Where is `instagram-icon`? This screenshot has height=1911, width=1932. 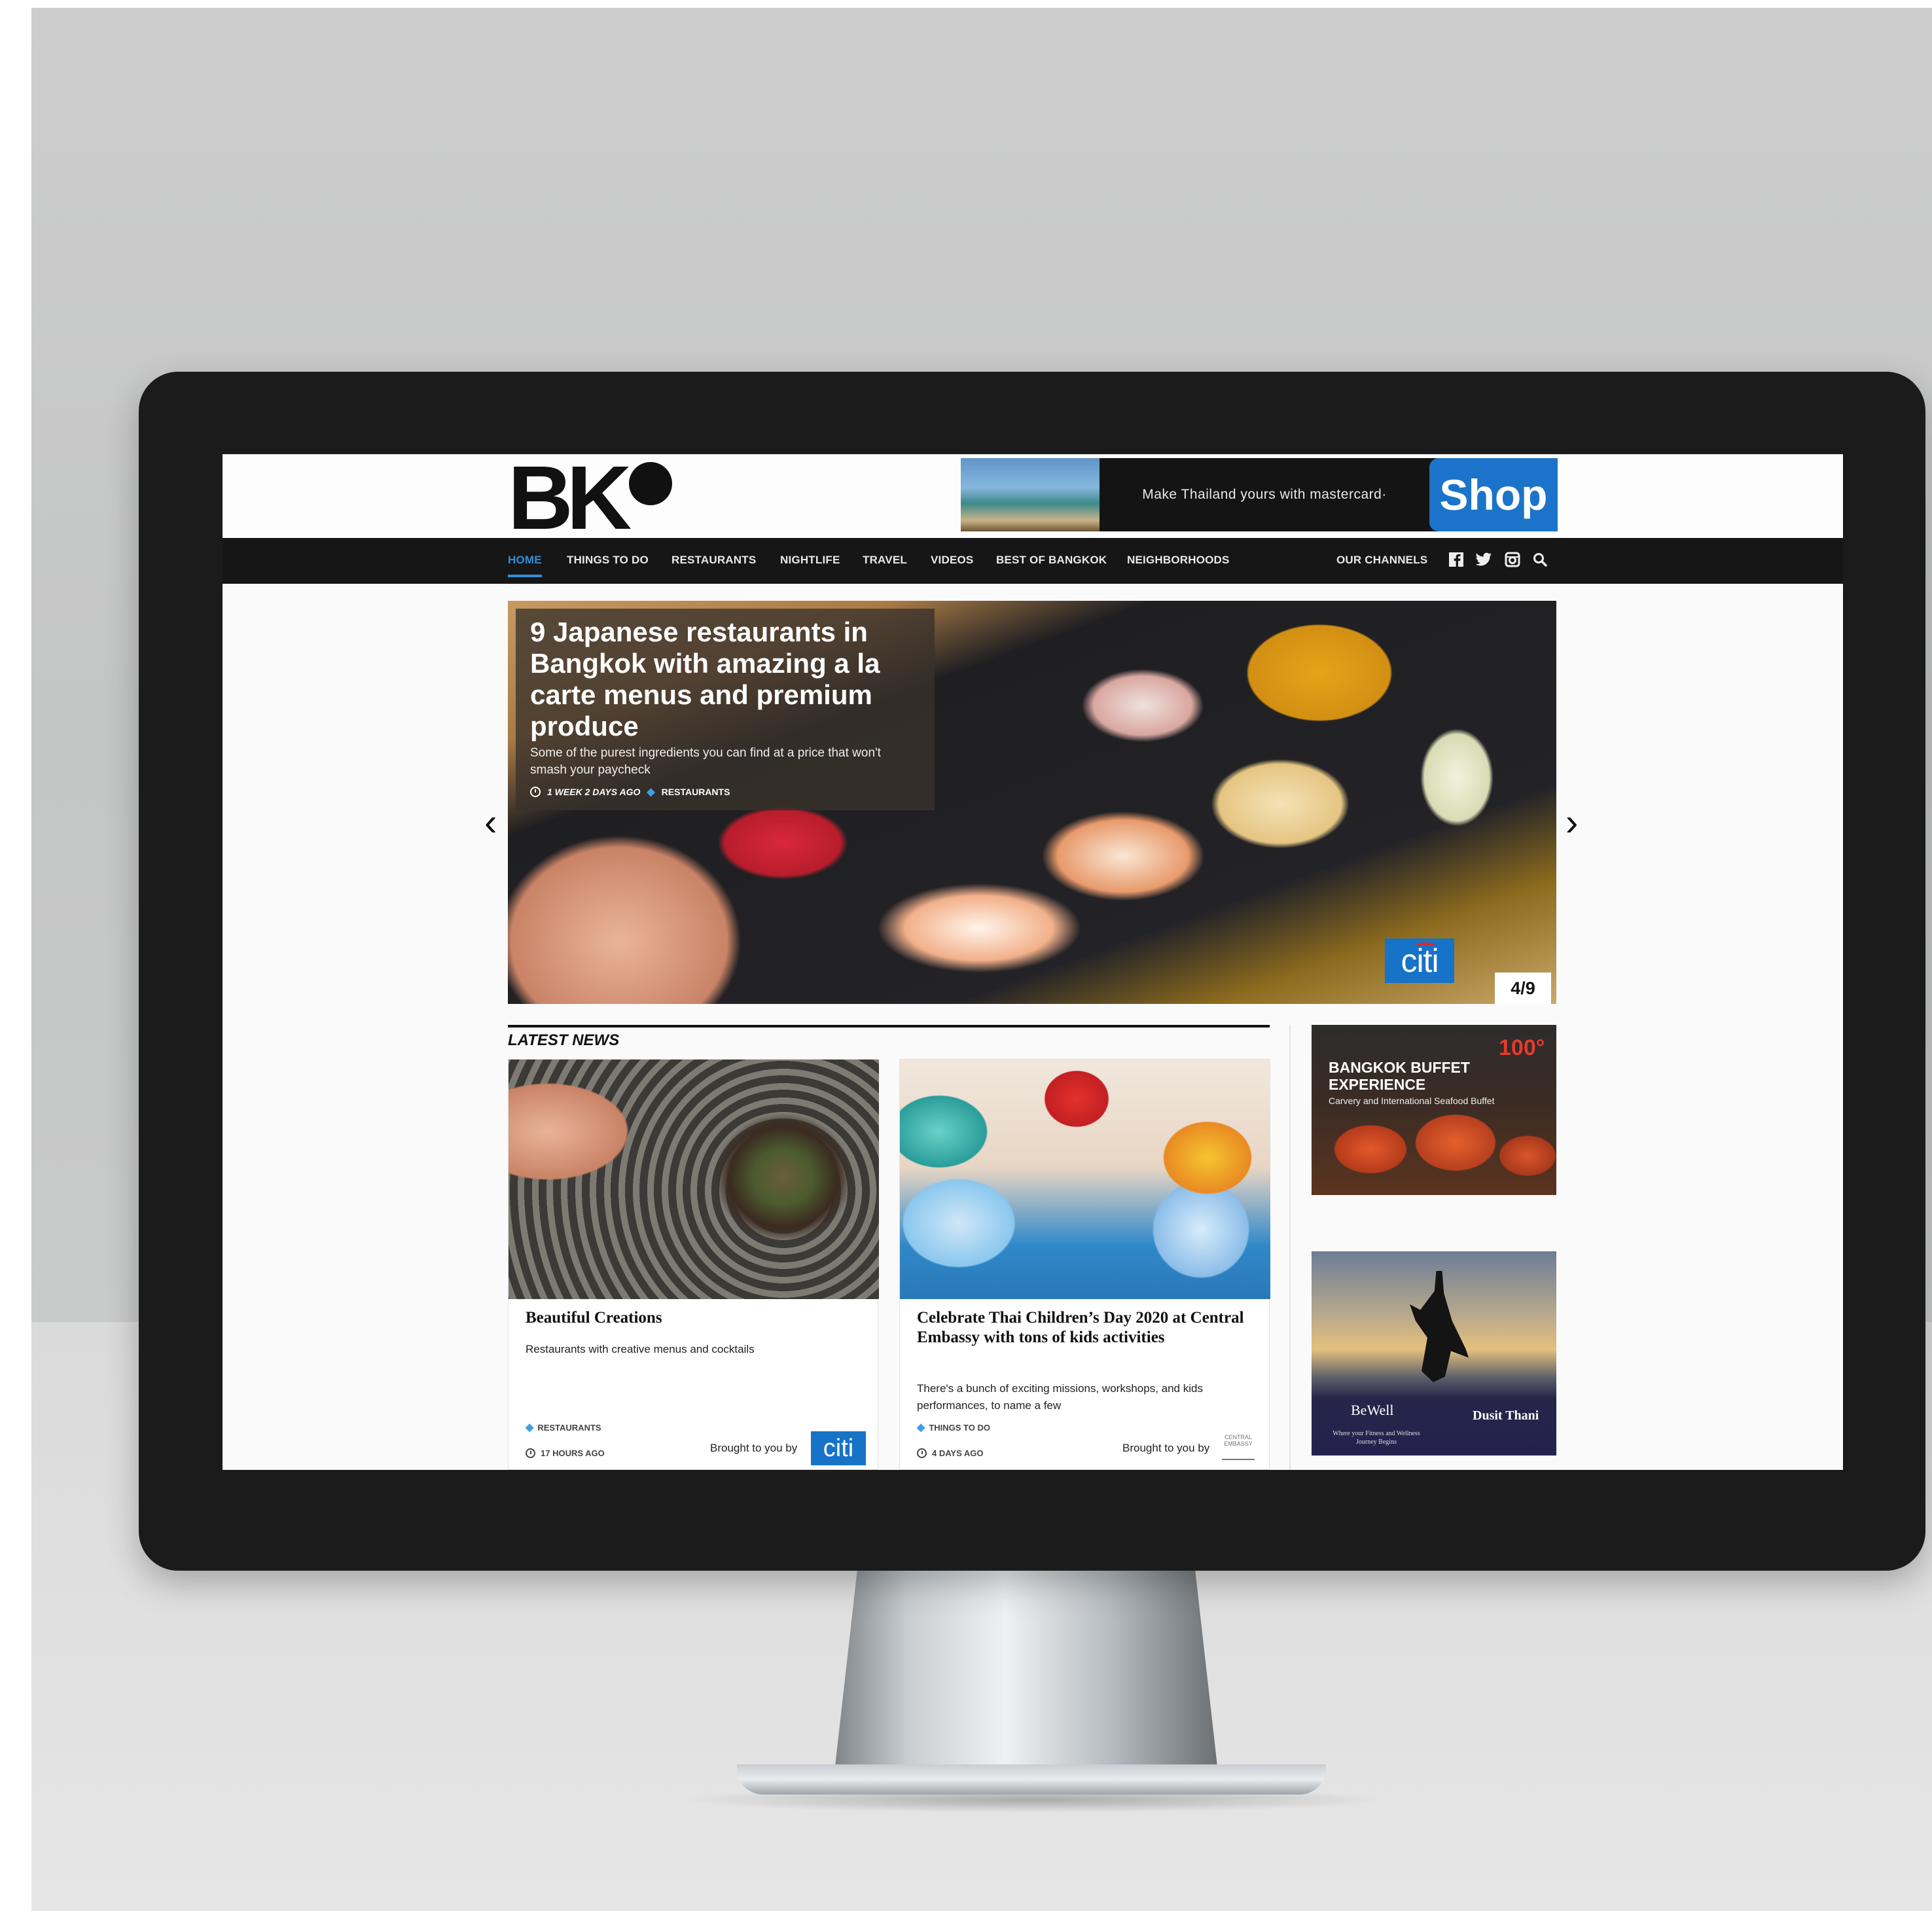
instagram-icon is located at coordinates (1512, 559).